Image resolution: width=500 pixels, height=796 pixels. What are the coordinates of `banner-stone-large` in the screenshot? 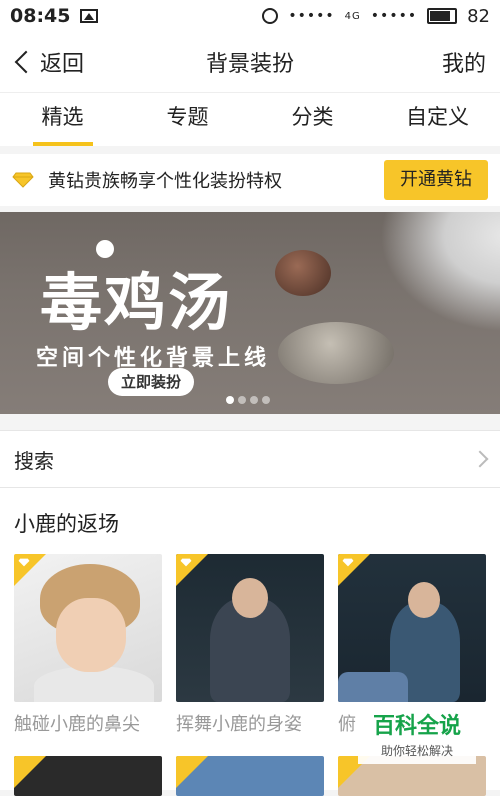 It's located at (336, 353).